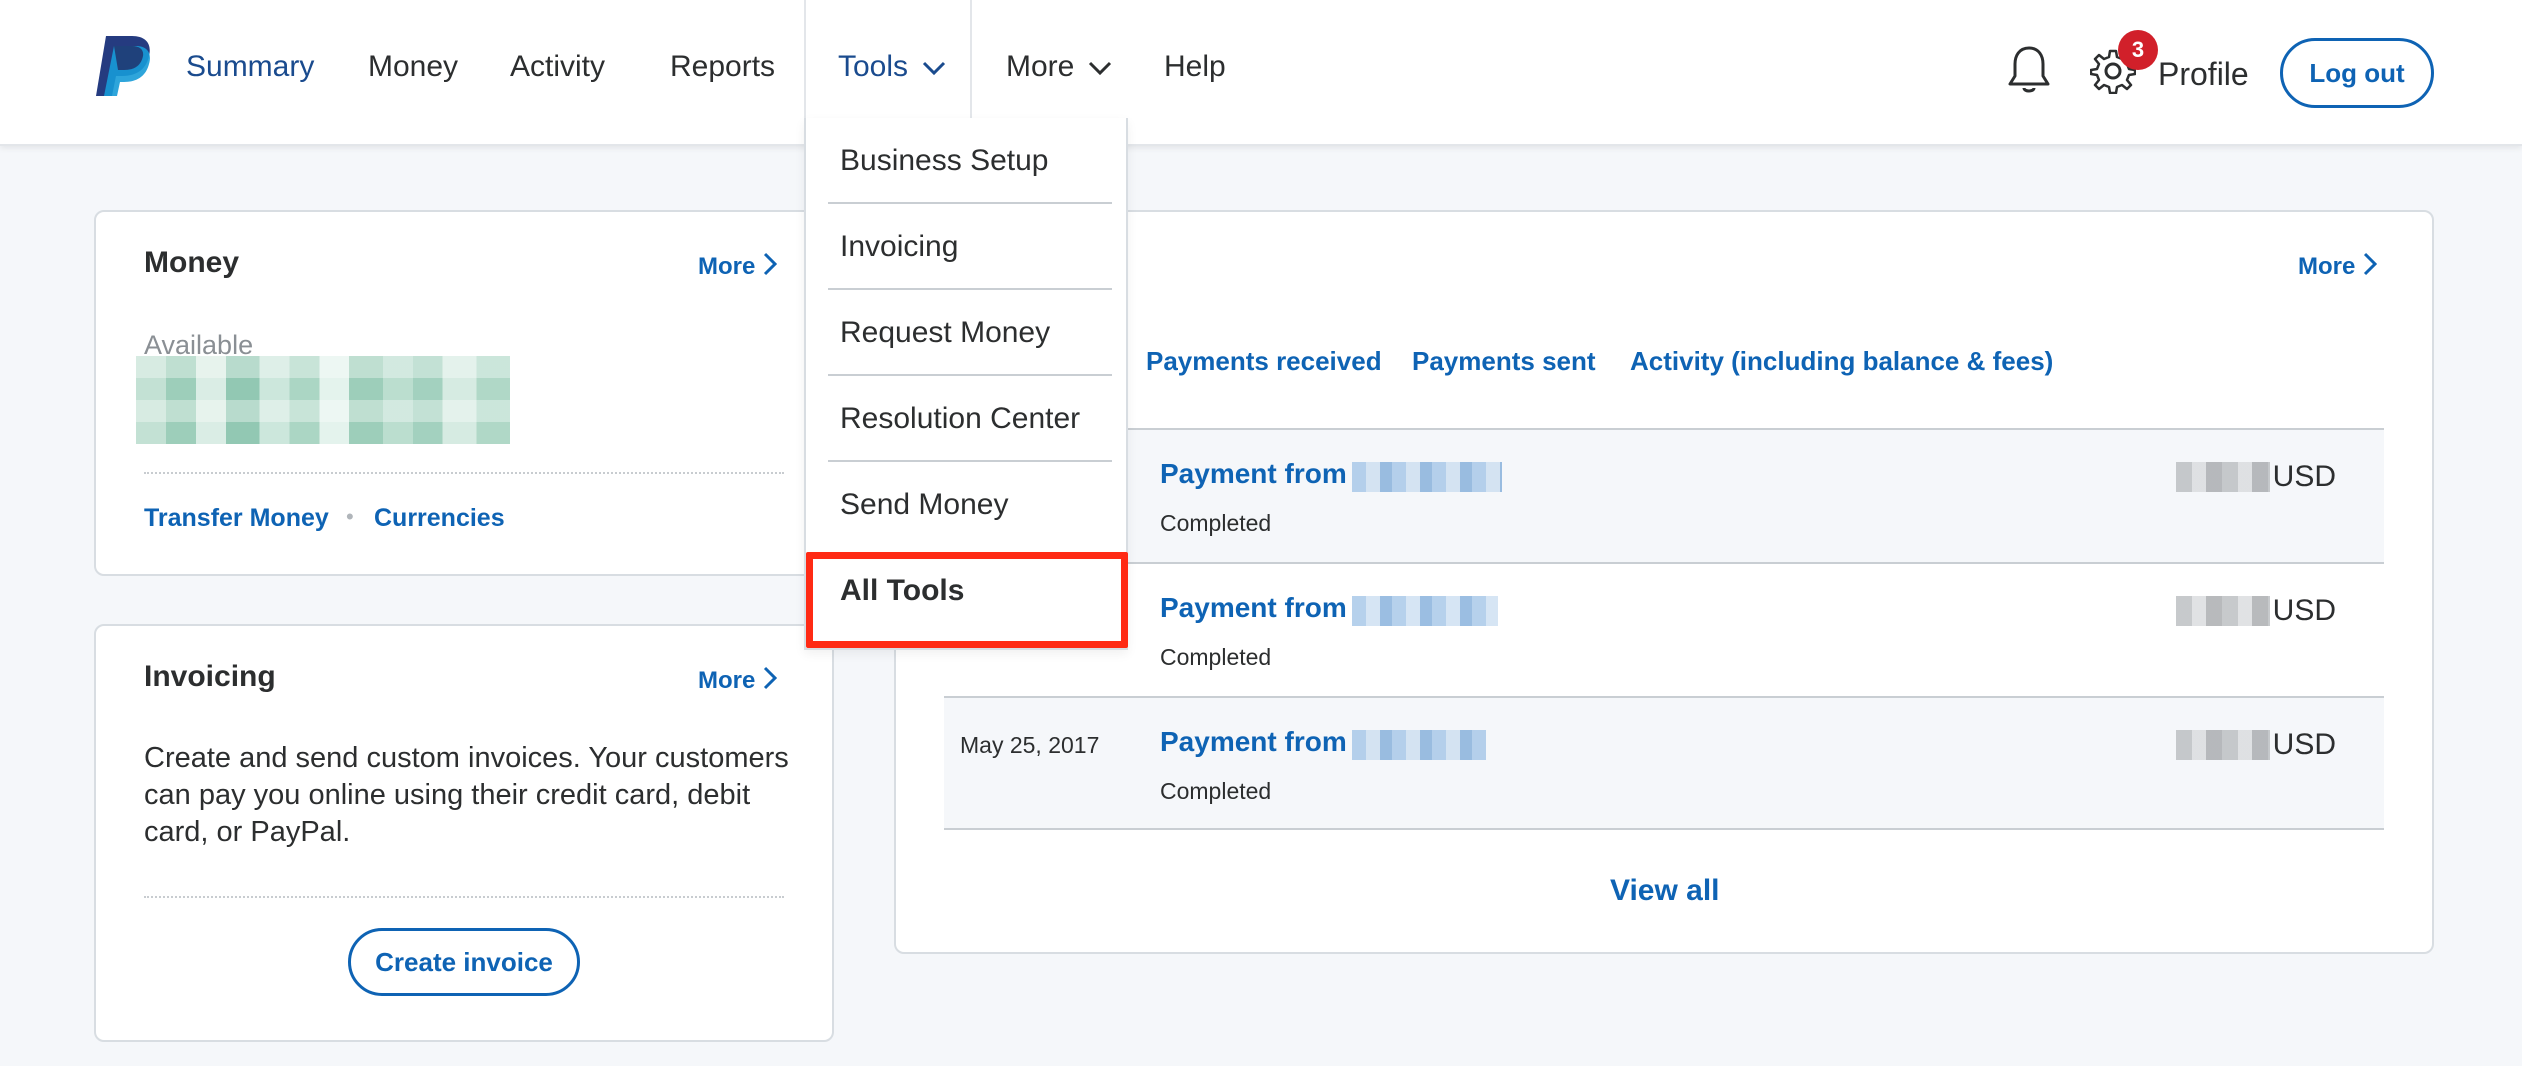 The height and width of the screenshot is (1066, 2522). Describe the element at coordinates (1504, 361) in the screenshot. I see `tab-payments-sent: Payments sent` at that location.